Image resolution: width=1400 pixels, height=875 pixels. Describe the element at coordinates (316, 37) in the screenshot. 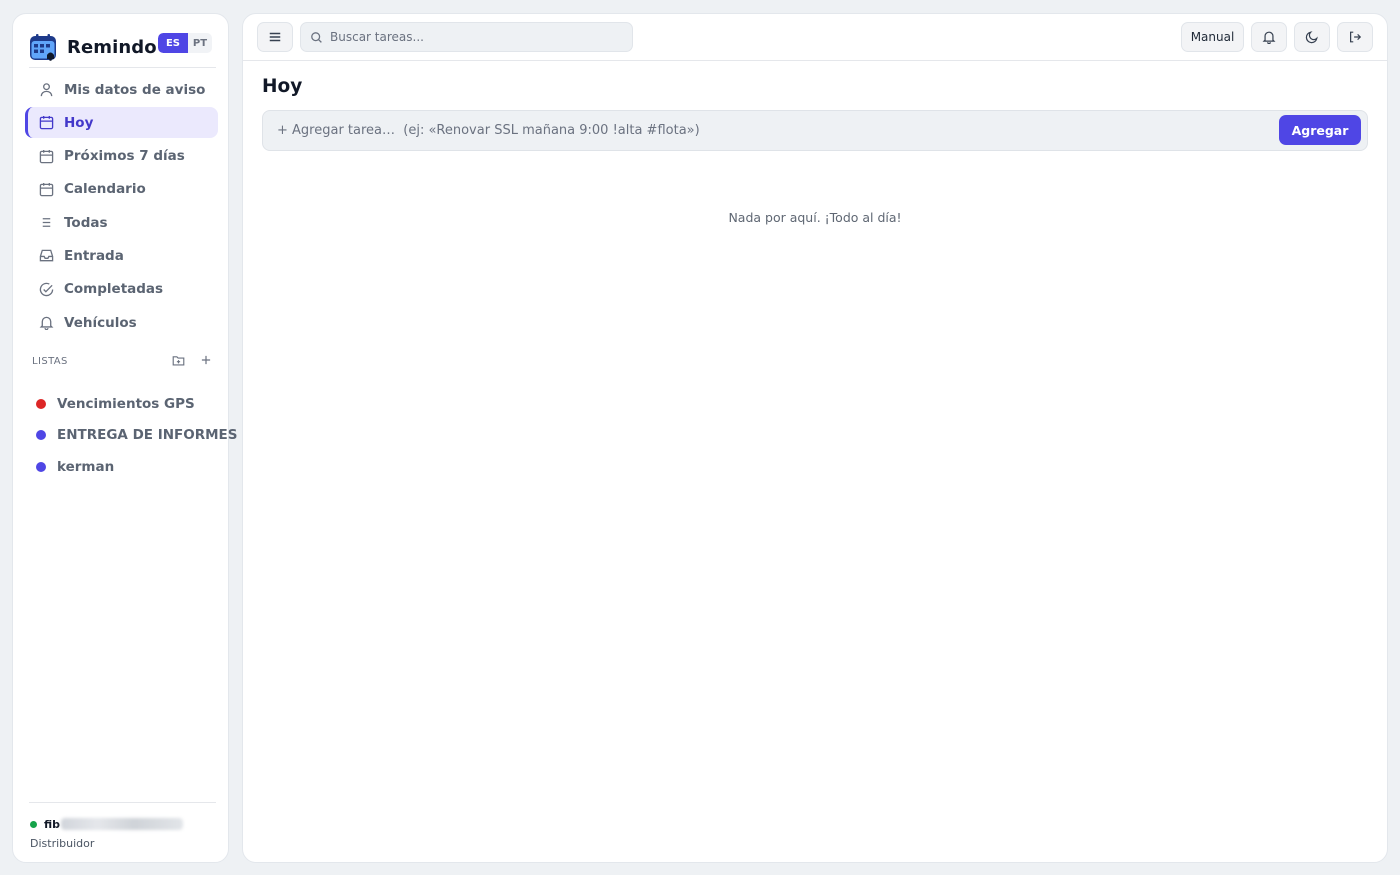

I see `search-icon` at that location.